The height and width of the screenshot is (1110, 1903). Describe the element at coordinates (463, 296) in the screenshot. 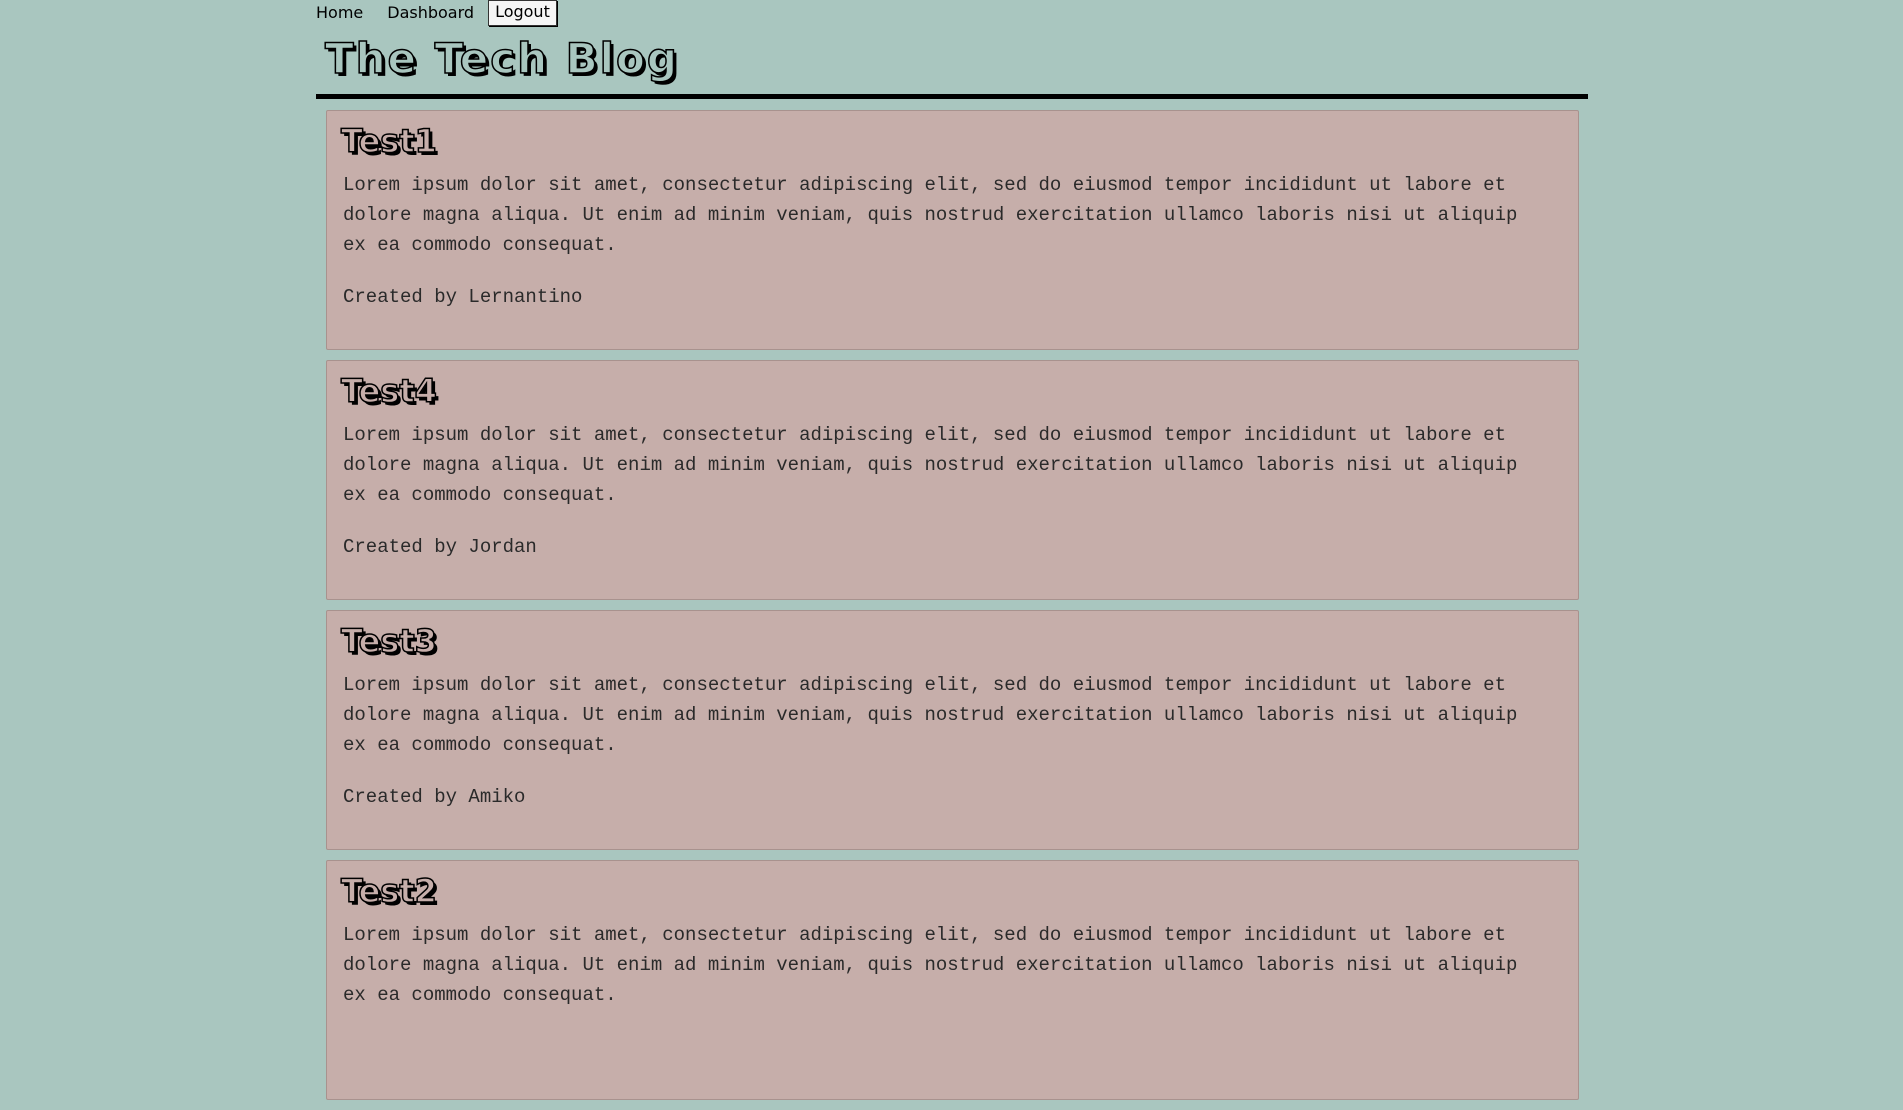

I see `post-author: Created by Lernantino` at that location.